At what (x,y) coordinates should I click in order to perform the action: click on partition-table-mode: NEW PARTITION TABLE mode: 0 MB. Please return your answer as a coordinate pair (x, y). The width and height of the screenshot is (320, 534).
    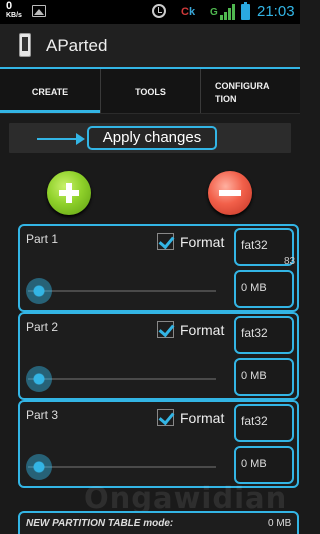
    Looking at the image, I should click on (158, 522).